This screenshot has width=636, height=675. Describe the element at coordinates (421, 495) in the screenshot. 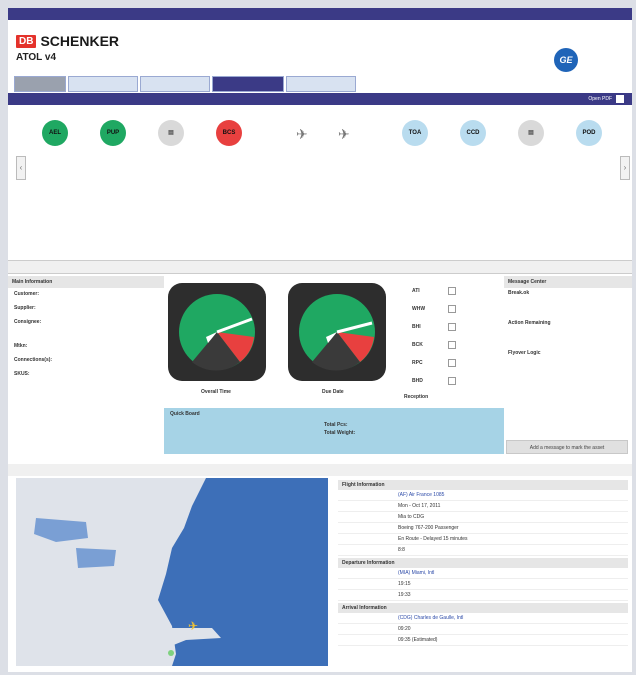

I see `flight-link: (AF) Air France 1085` at that location.